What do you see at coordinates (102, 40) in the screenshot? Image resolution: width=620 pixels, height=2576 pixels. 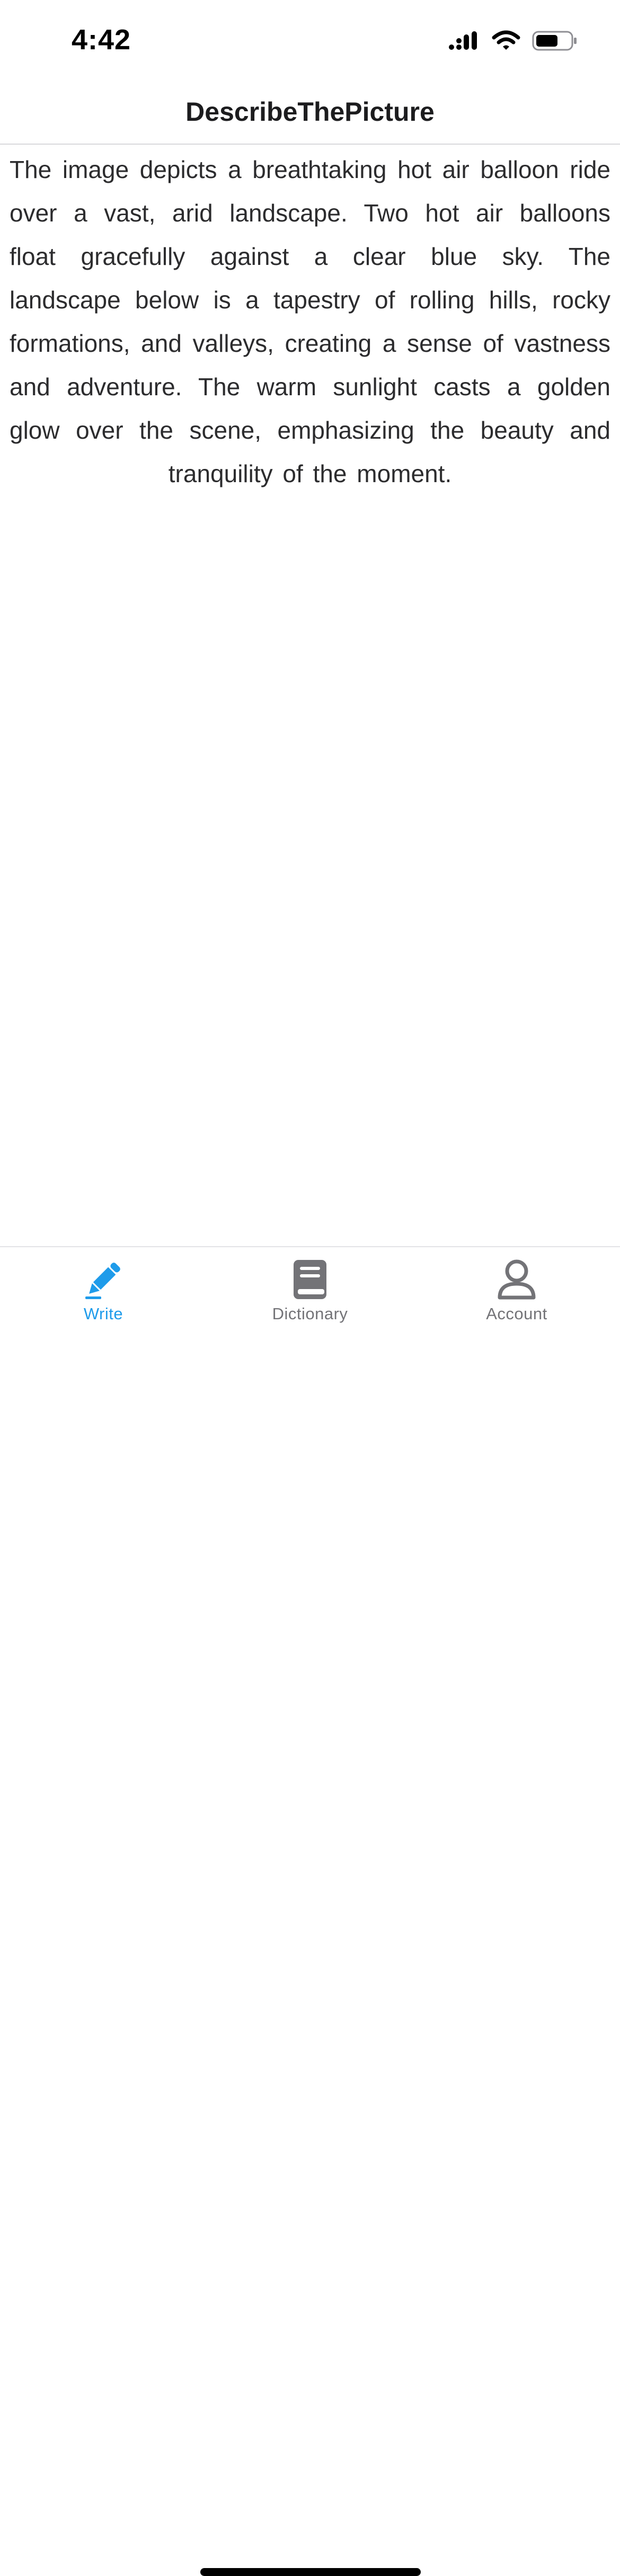 I see `status-time: 4:42` at bounding box center [102, 40].